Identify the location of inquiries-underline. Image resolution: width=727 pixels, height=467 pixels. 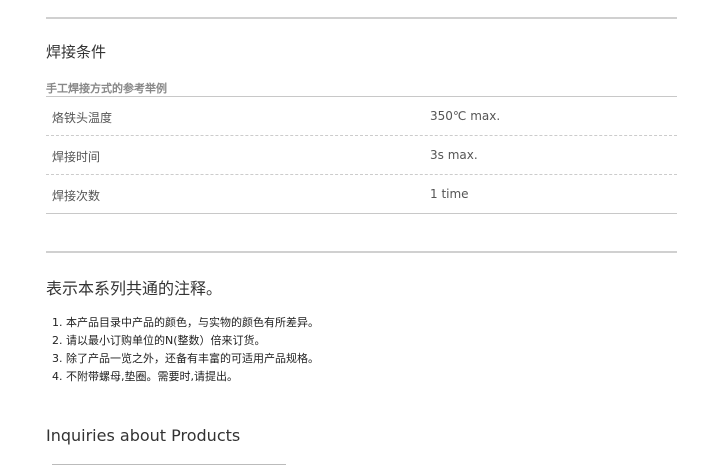
(169, 464).